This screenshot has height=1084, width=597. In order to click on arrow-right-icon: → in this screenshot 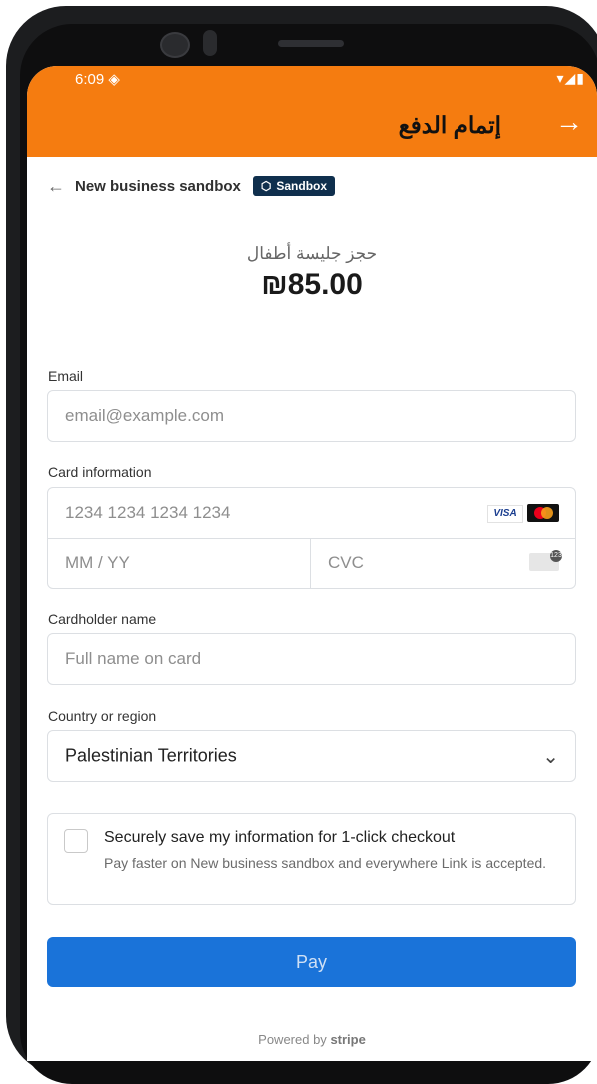, I will do `click(569, 122)`.